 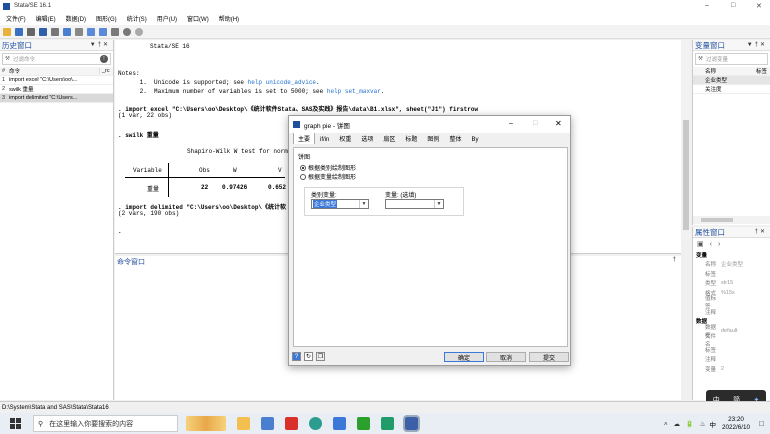 What do you see at coordinates (389, 138) in the screenshot?
I see `tab-slices: 扇区` at bounding box center [389, 138].